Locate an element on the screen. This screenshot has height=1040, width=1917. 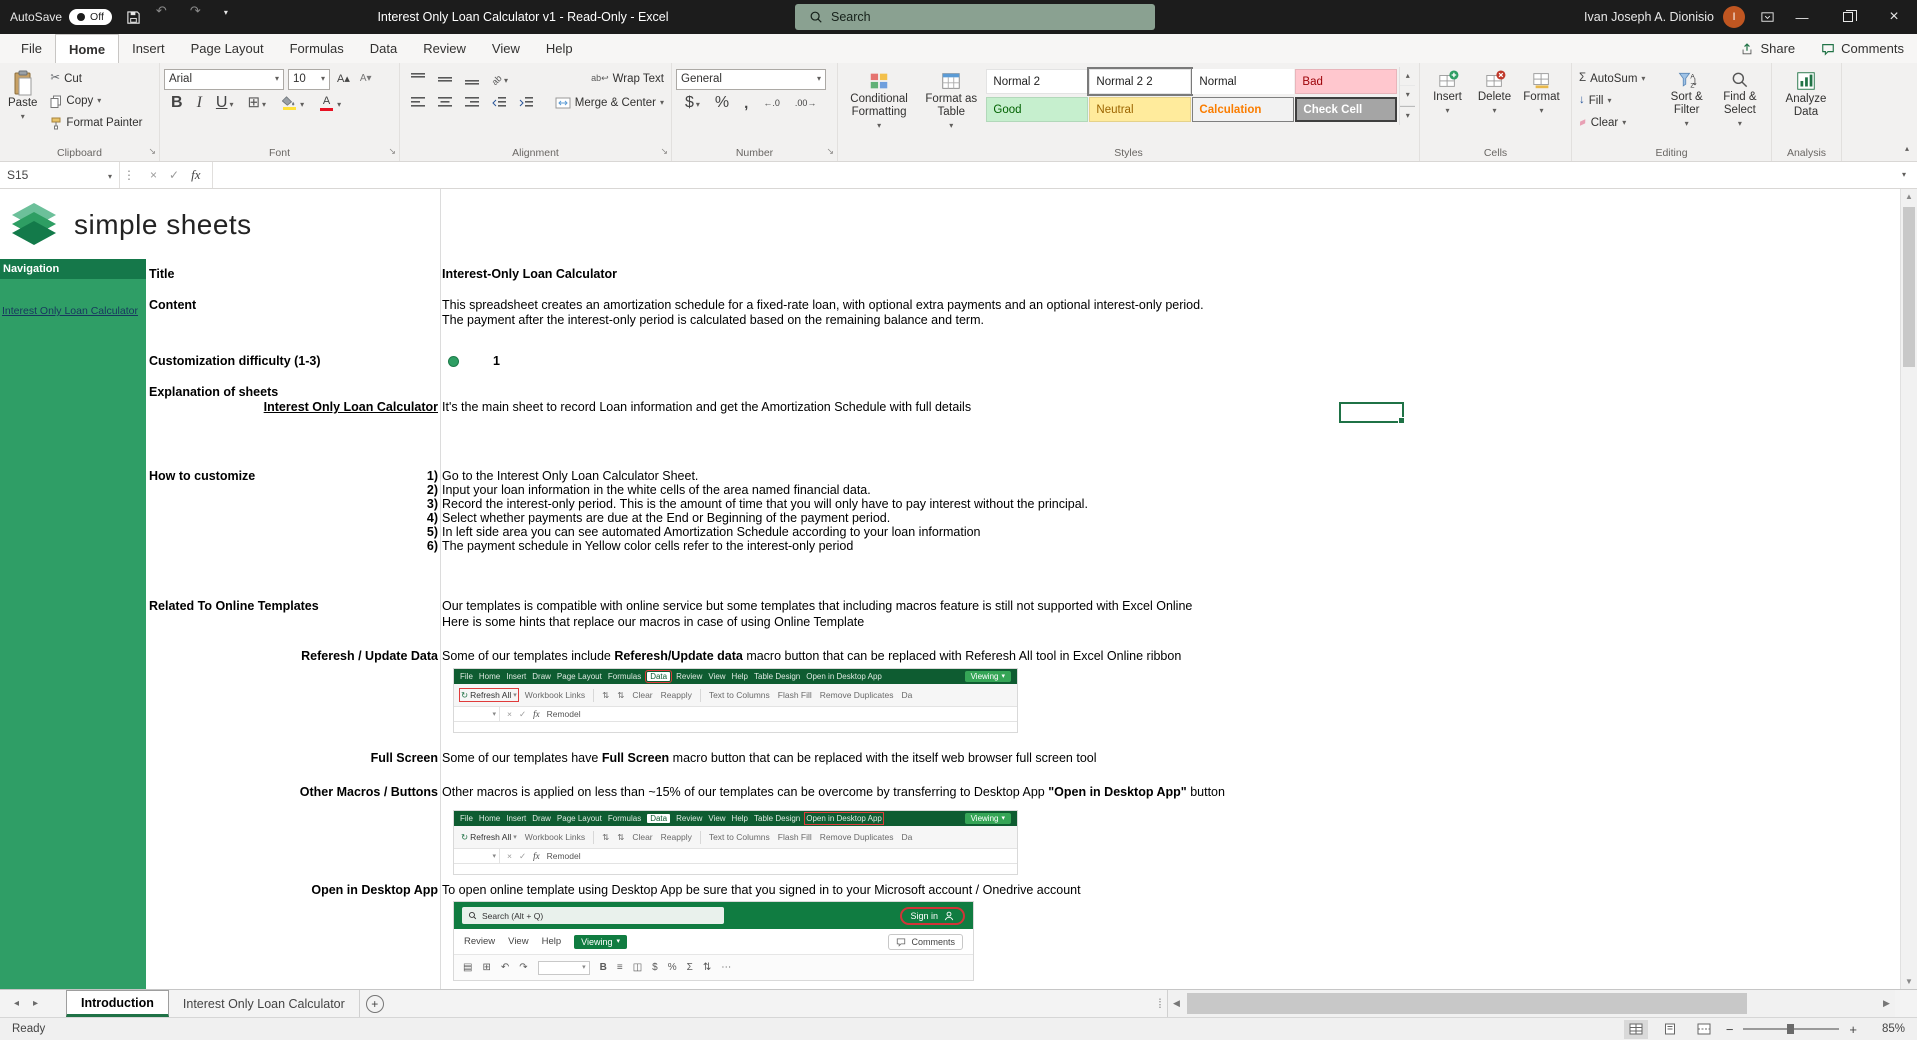
cancel-icon is located at coordinates (153, 175).